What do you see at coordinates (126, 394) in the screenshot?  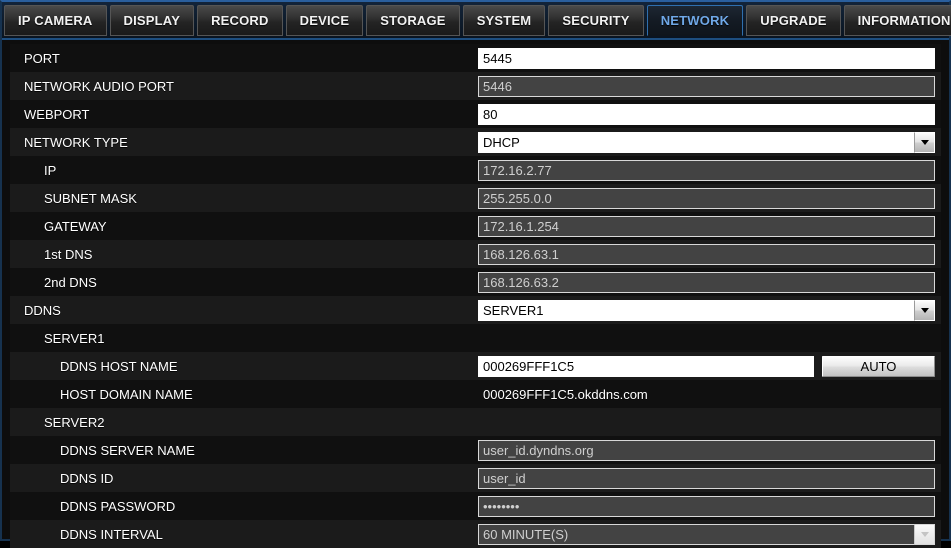 I see `label-host-domain-name: HOST DOMAIN NAME` at bounding box center [126, 394].